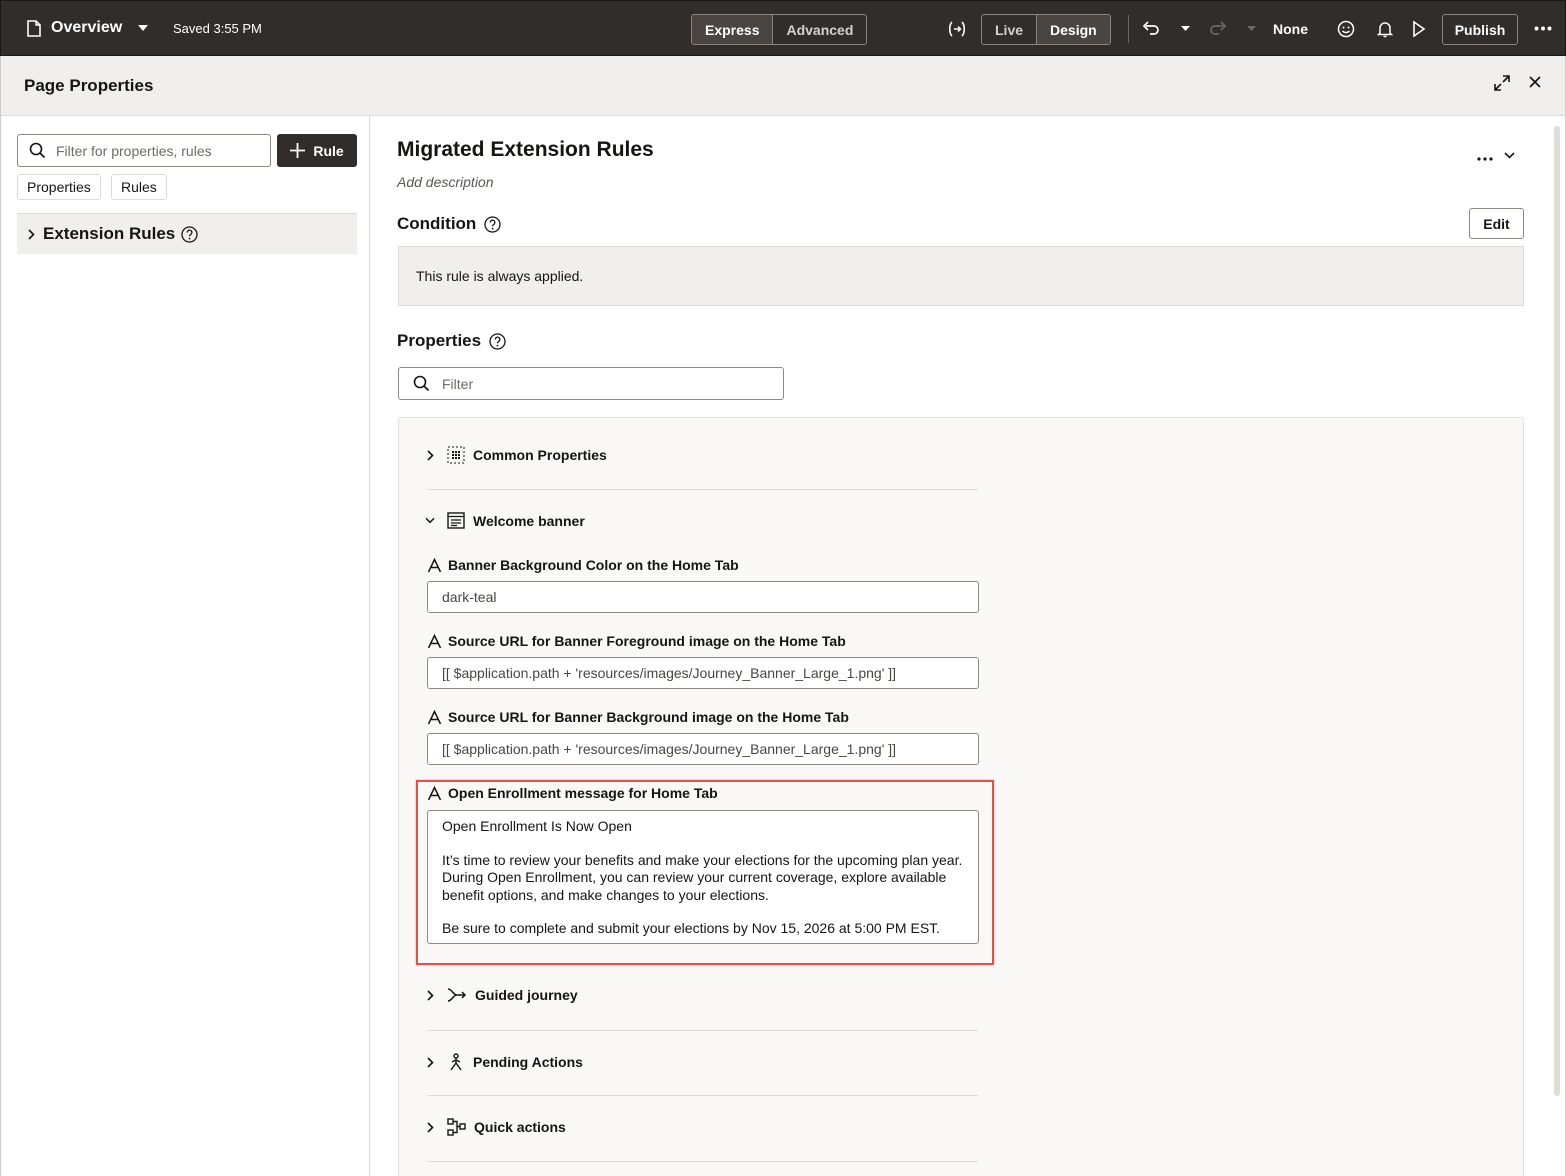 The height and width of the screenshot is (1176, 1566). I want to click on undo-icon, so click(1151, 28).